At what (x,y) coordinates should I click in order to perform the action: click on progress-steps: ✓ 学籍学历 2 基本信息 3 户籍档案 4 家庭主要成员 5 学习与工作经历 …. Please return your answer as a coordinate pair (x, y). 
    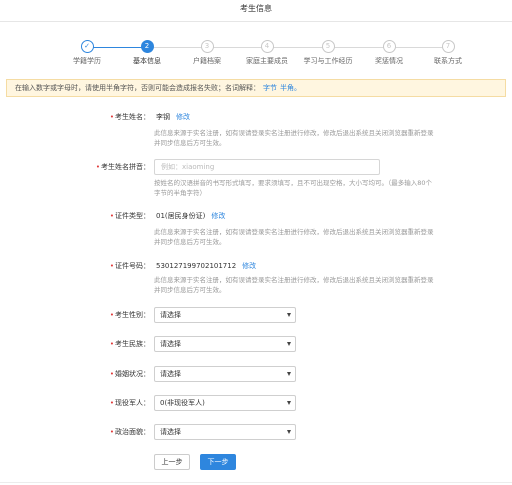
    Looking at the image, I should click on (256, 54).